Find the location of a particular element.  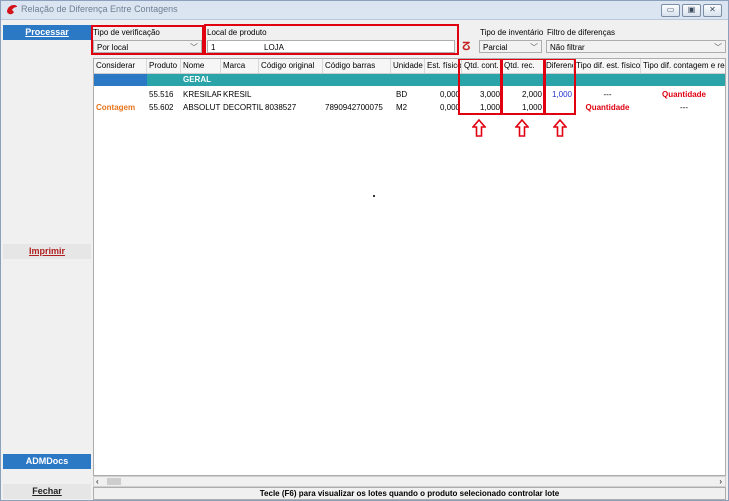

cell-produto: 55.602 is located at coordinates (161, 107).